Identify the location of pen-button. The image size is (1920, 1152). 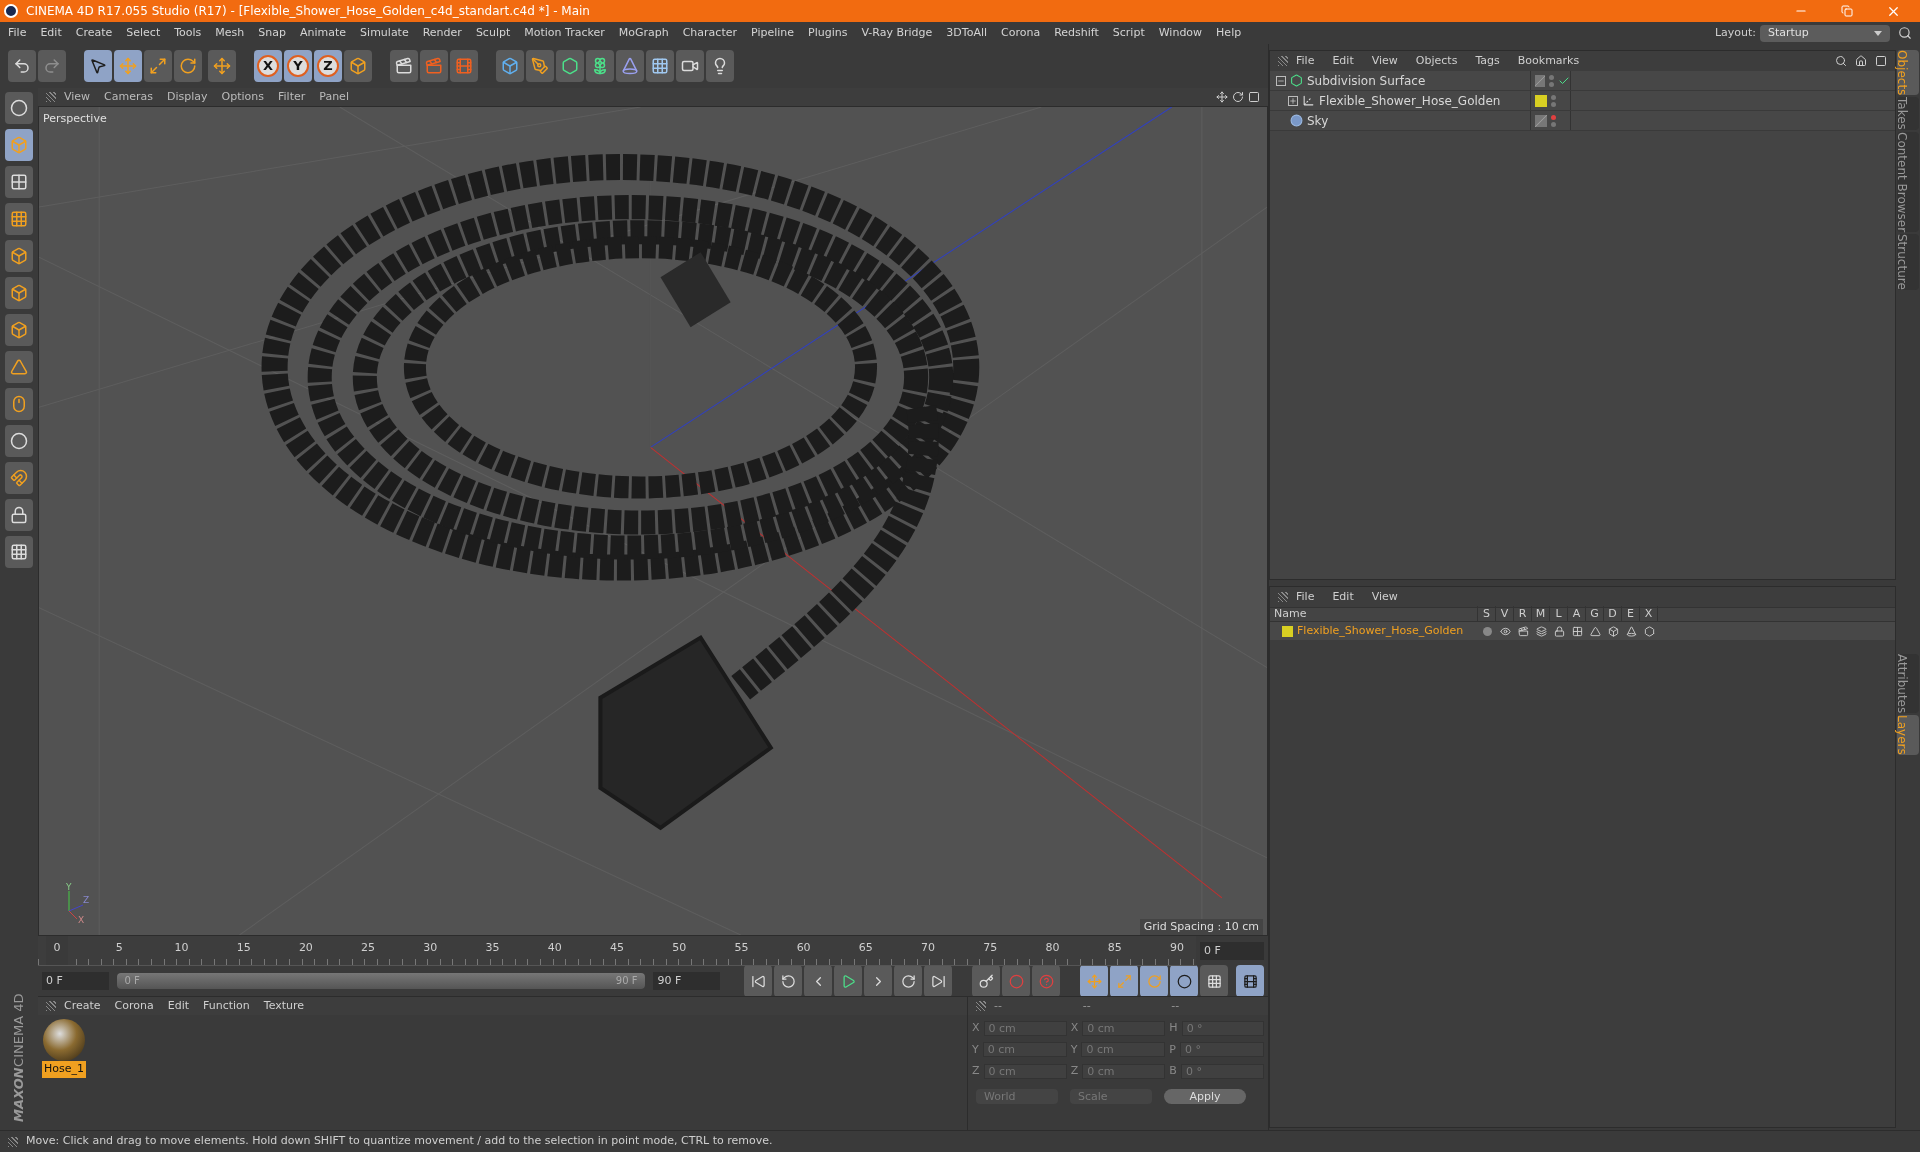
(540, 66).